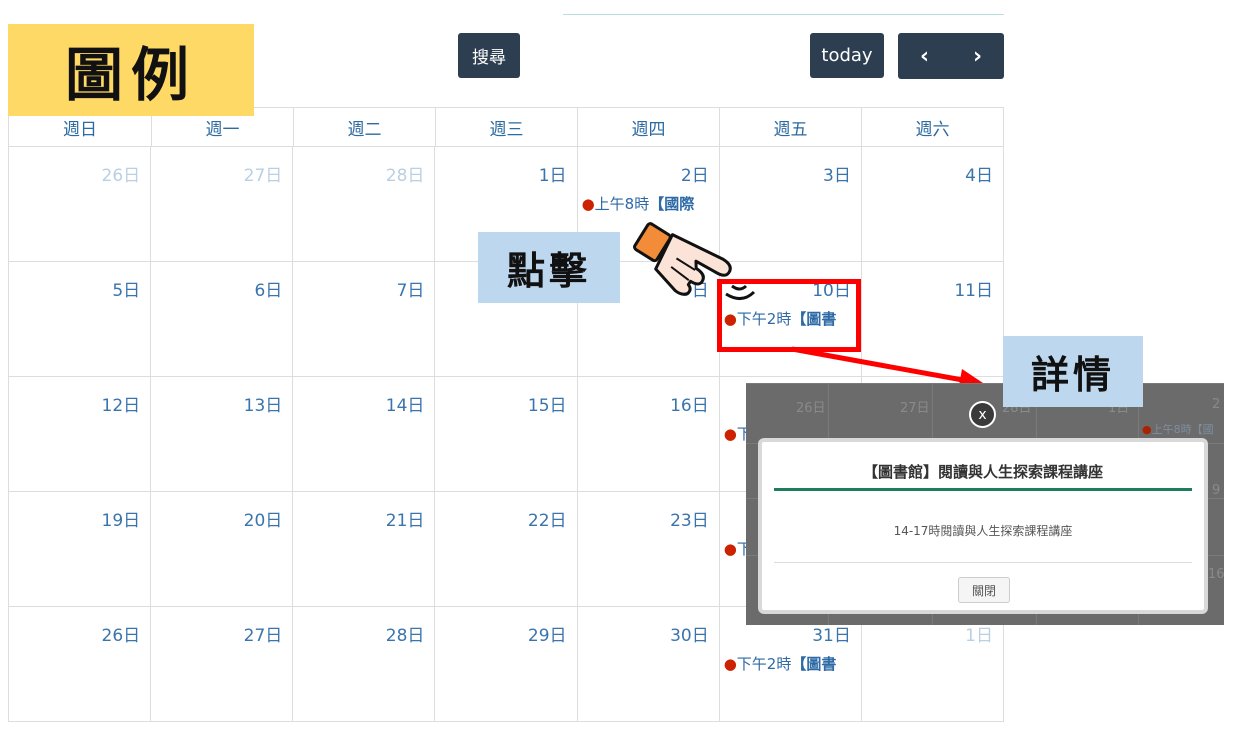 The width and height of the screenshot is (1240, 733). Describe the element at coordinates (410, 291) in the screenshot. I see `day-number: 7日` at that location.